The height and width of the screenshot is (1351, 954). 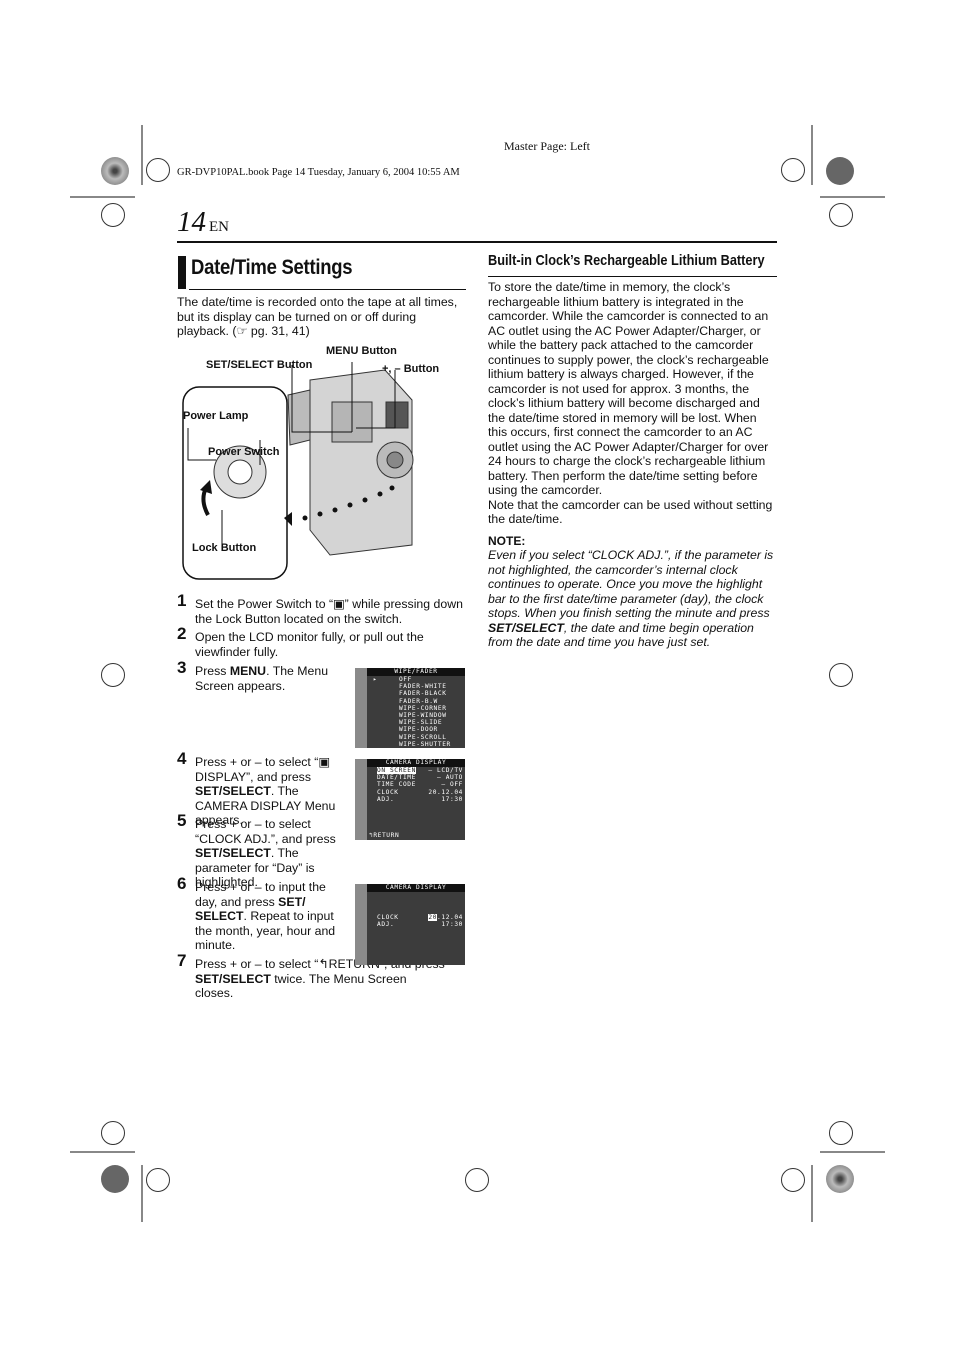 I want to click on language-code: EN, so click(x=219, y=227).